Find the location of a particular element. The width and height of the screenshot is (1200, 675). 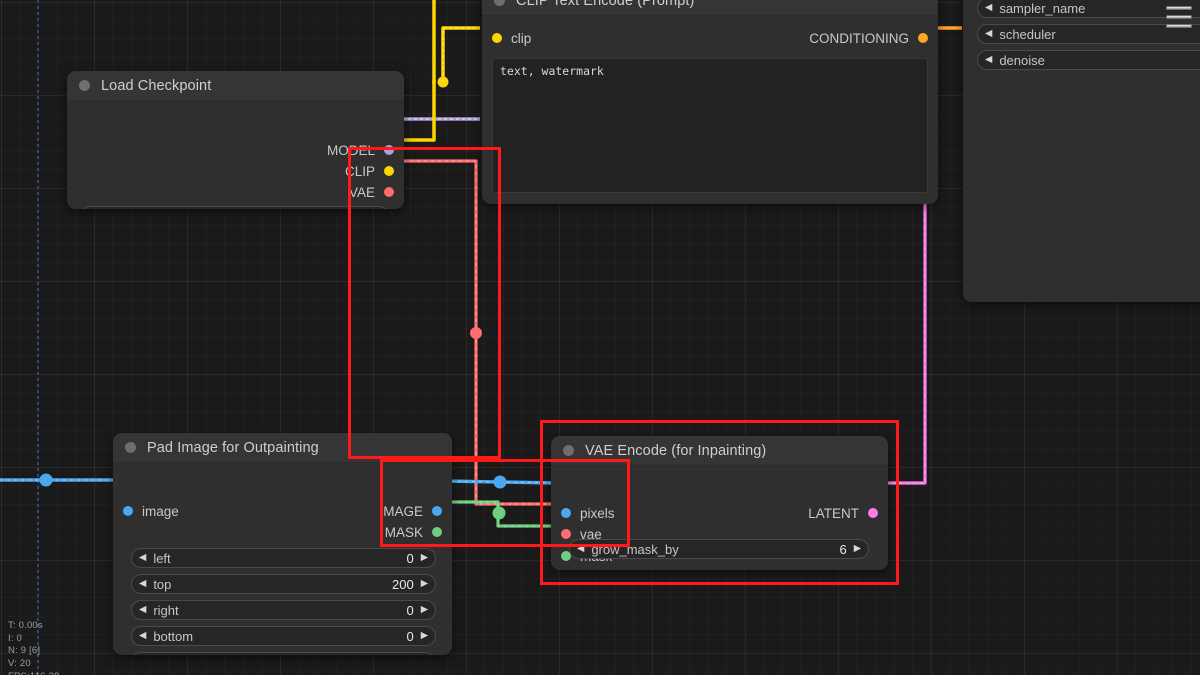

output-slot-mask: MASK is located at coordinates (413, 532).